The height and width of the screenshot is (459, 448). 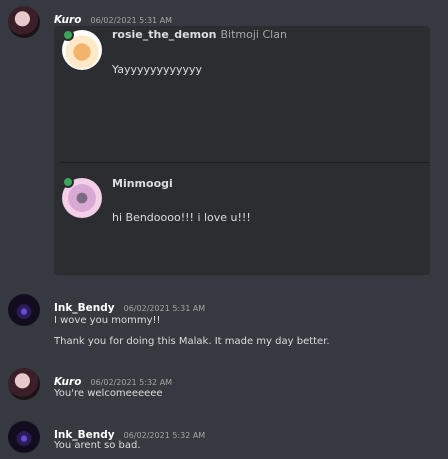 I want to click on message-text: I wove you mommy!!, so click(x=107, y=320).